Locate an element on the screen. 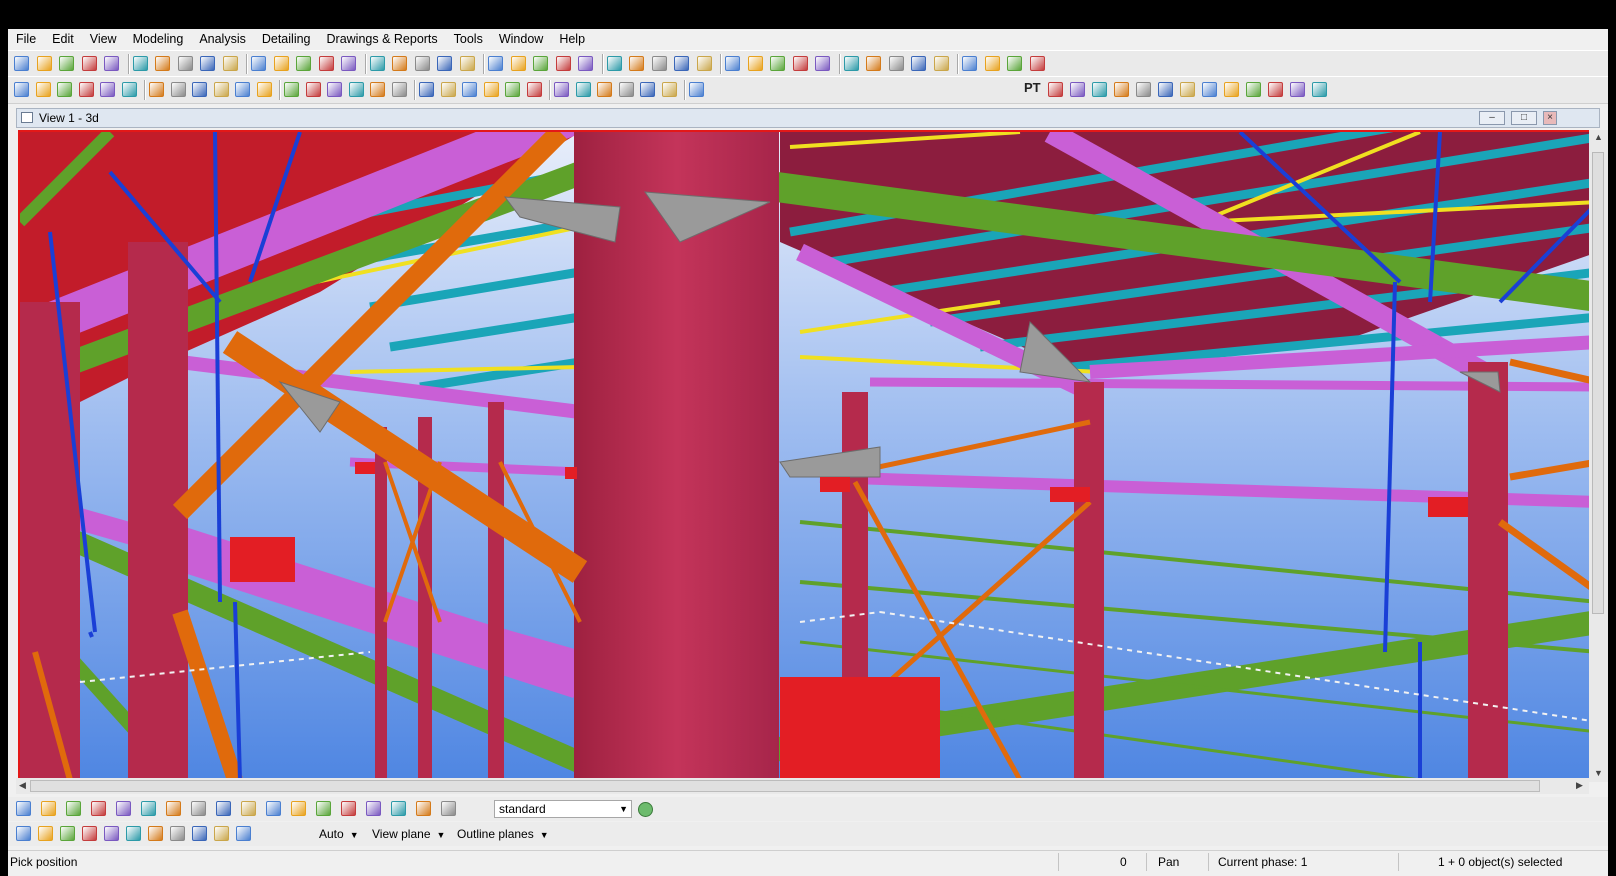 Image resolution: width=1616 pixels, height=876 pixels. combine-icon is located at coordinates (534, 89).